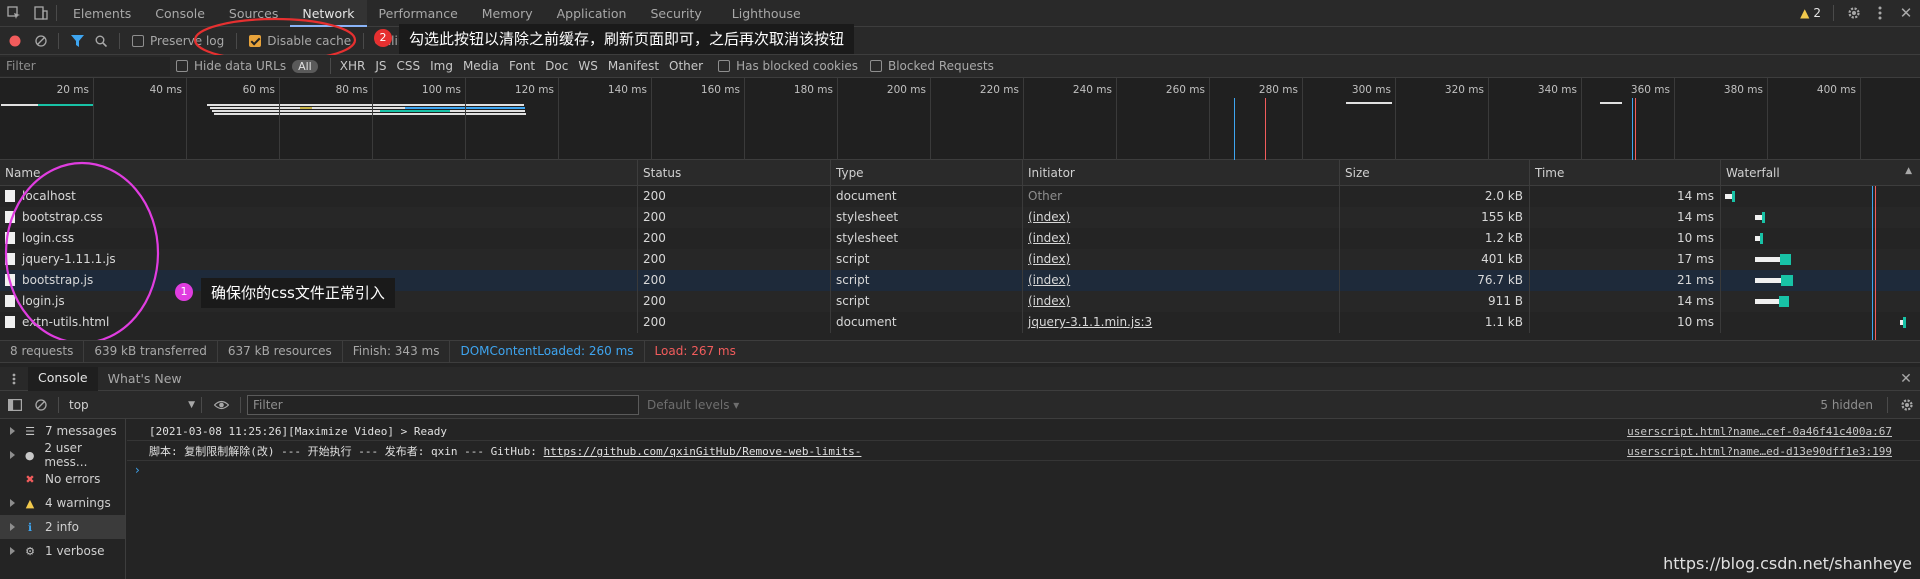 This screenshot has height=579, width=1920. What do you see at coordinates (1767, 259) in the screenshot?
I see `waterfall-wait-bar` at bounding box center [1767, 259].